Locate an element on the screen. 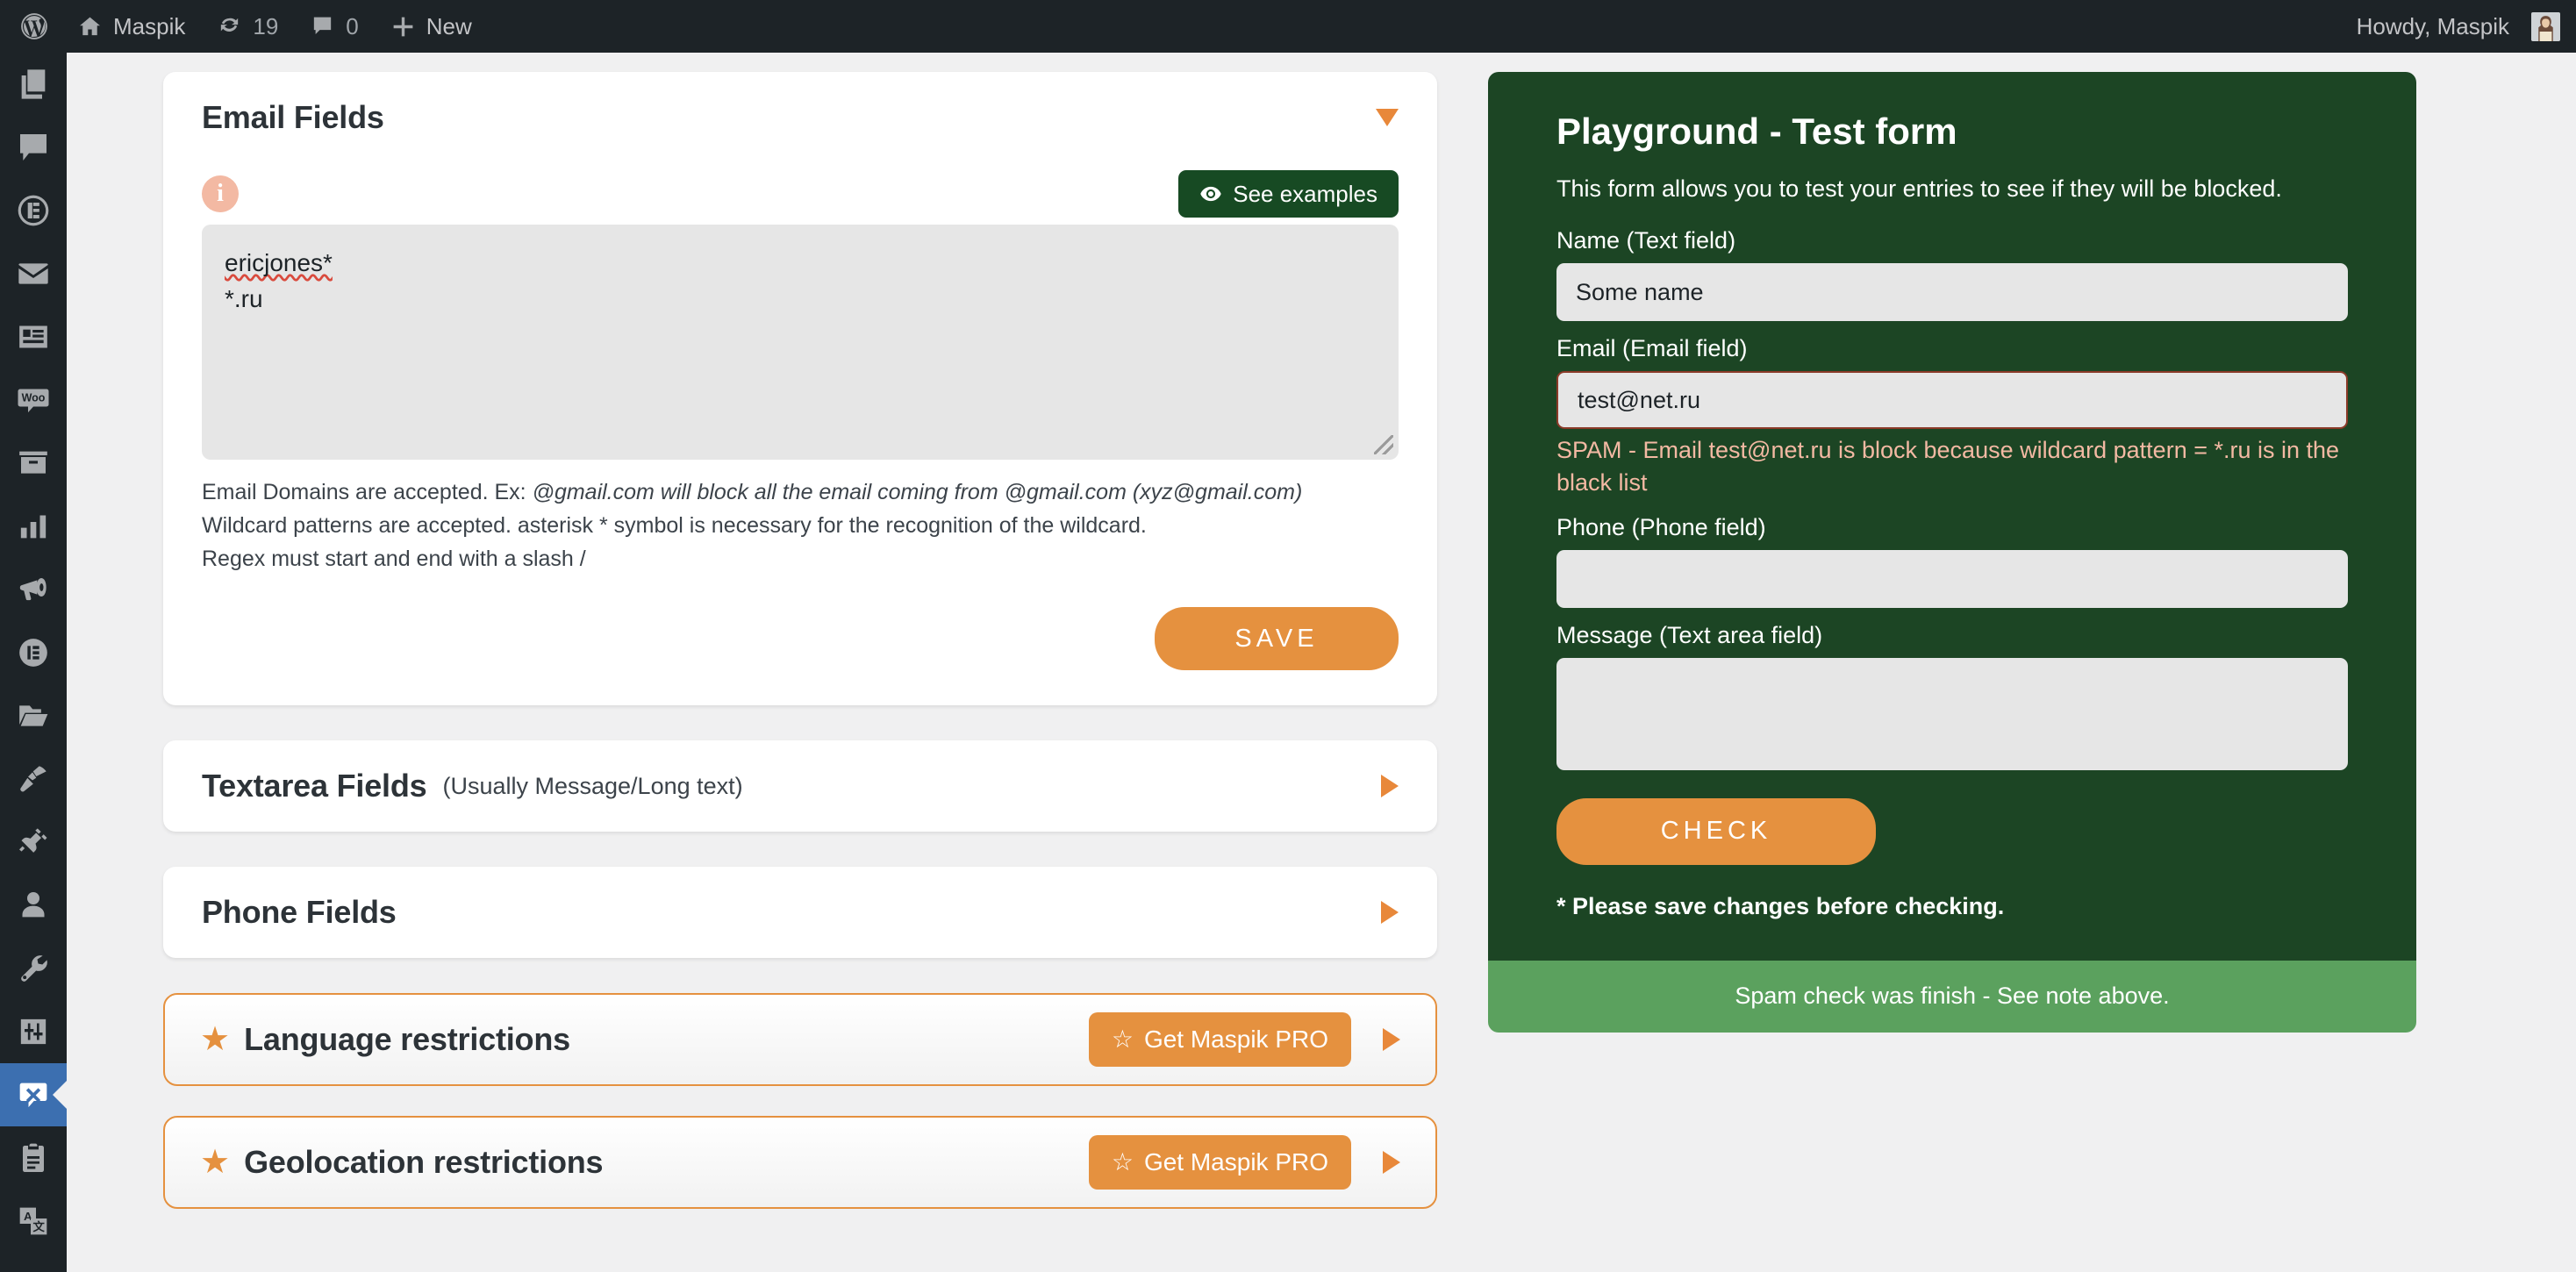 This screenshot has height=1272, width=2576. archive-box-icon is located at coordinates (33, 462).